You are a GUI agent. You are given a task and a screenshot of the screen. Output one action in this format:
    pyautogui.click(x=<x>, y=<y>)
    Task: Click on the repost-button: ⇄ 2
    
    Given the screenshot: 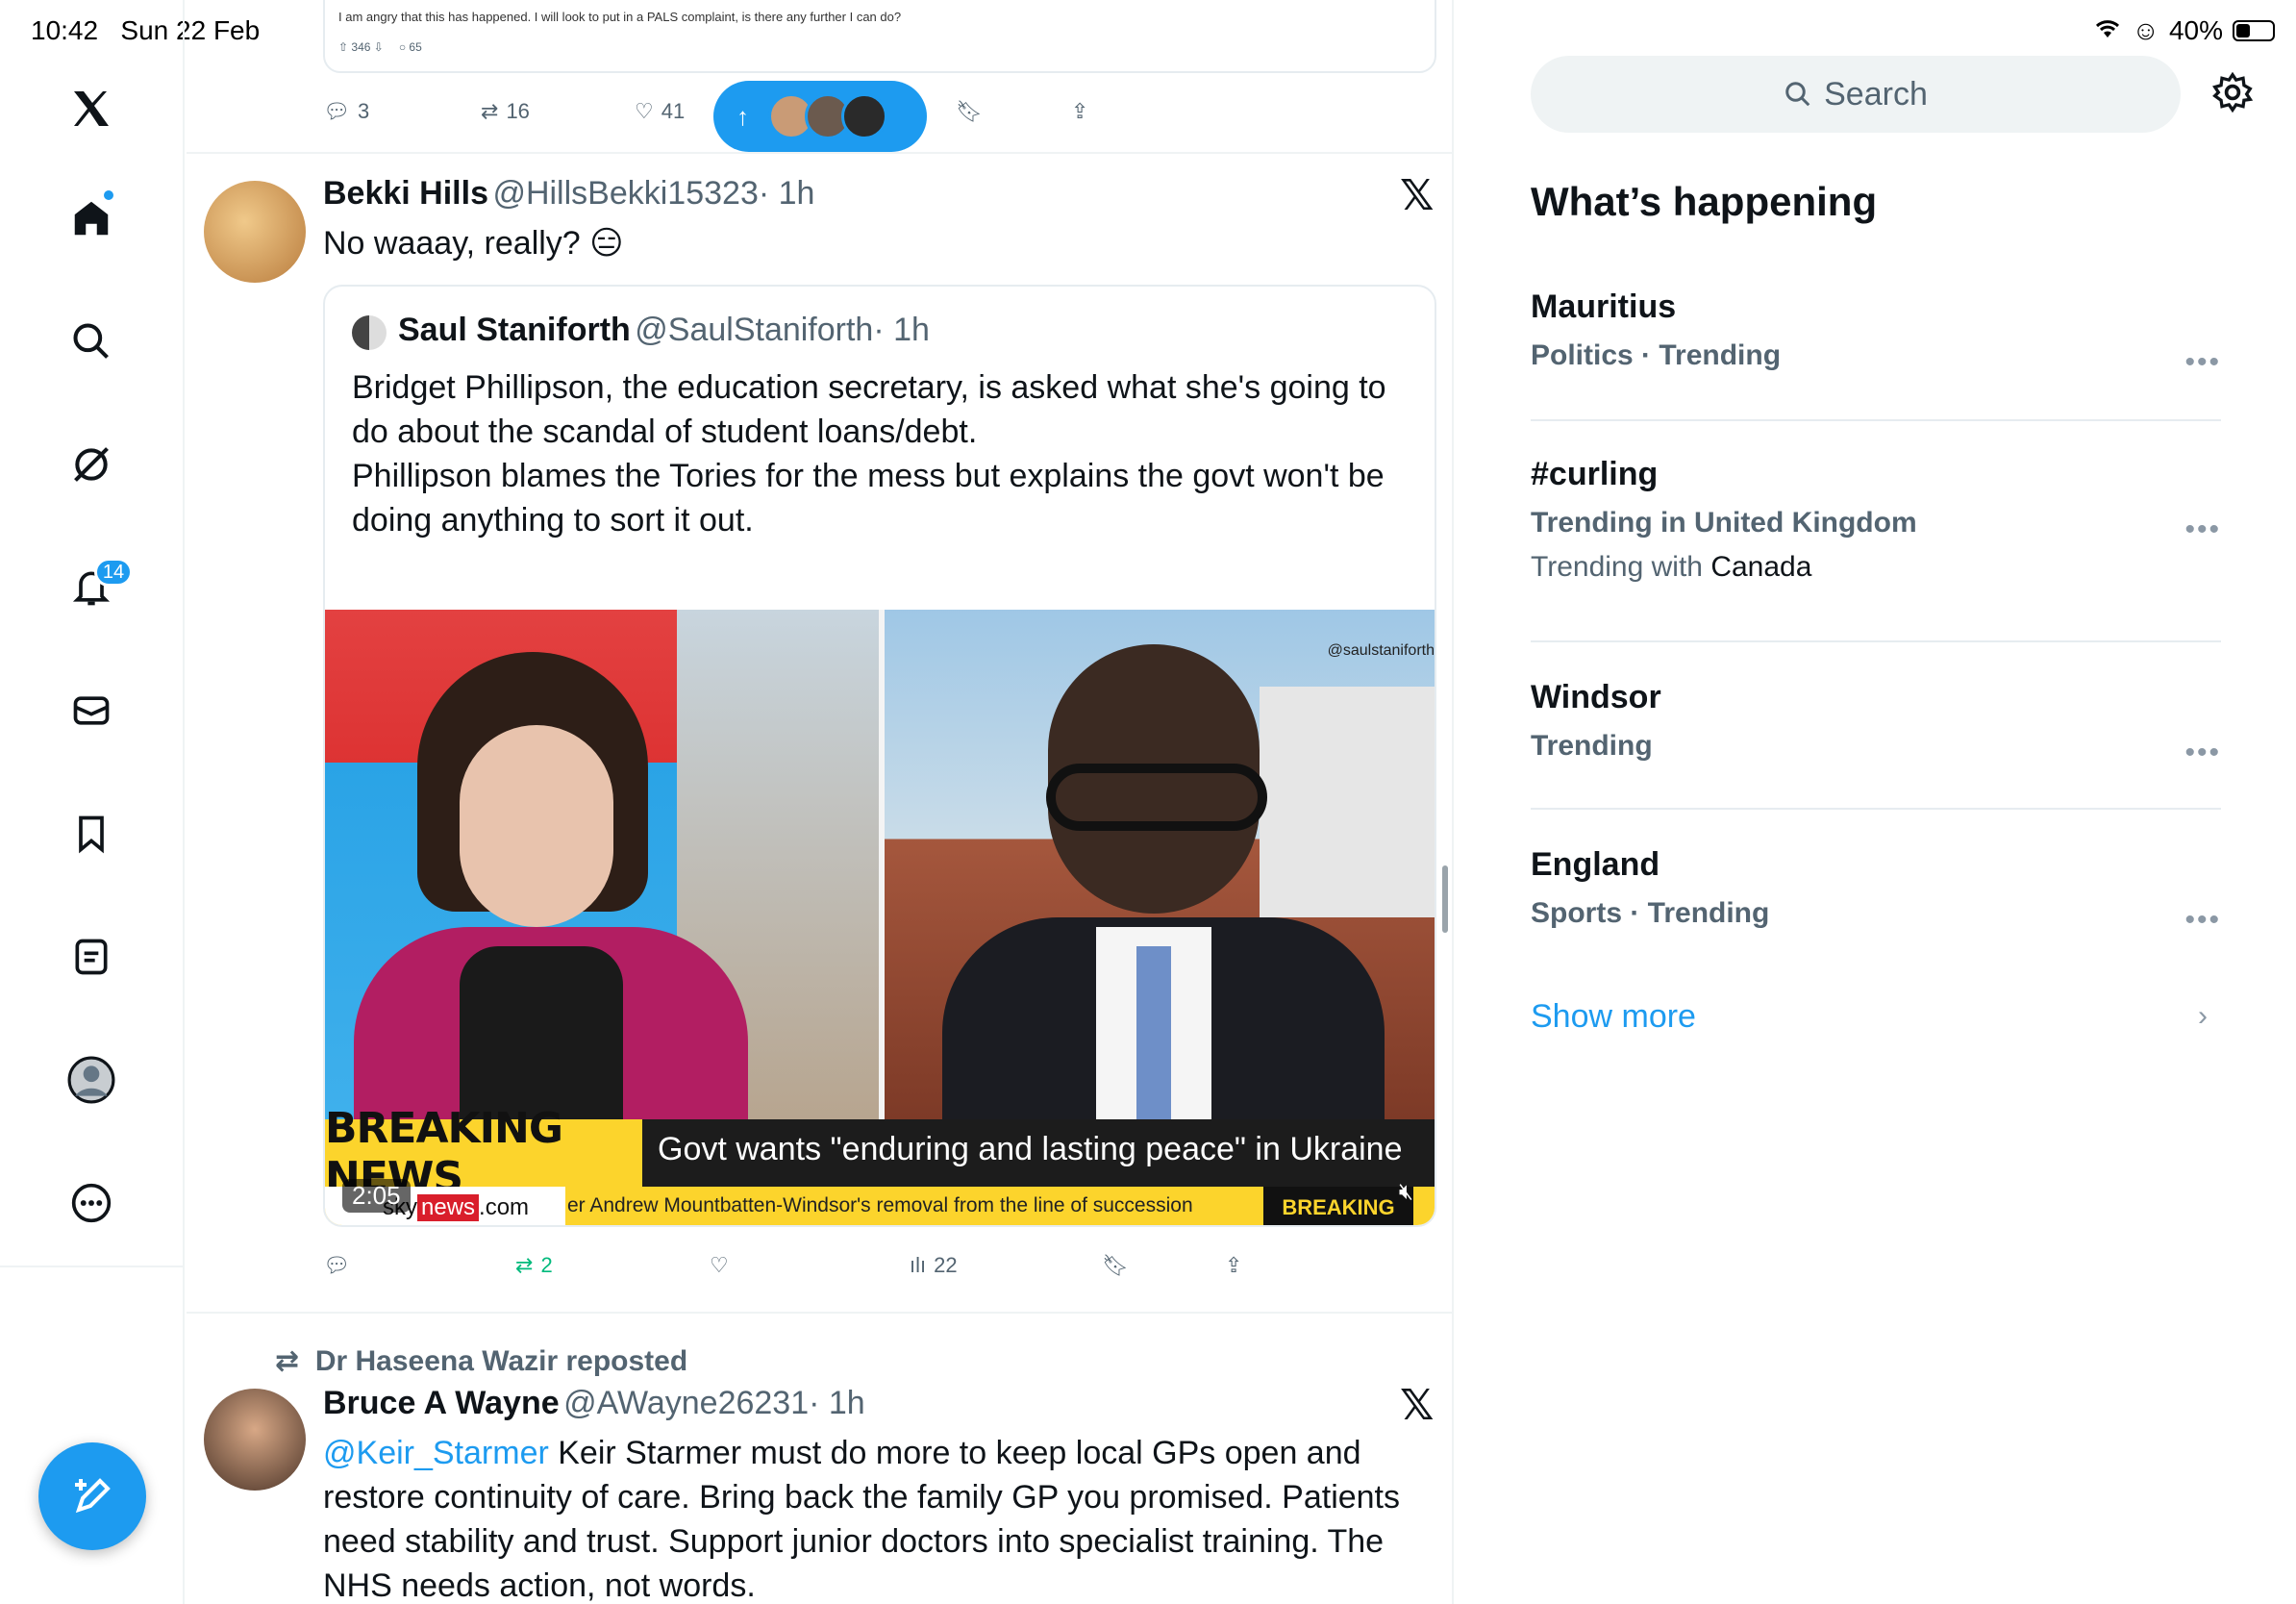 What is the action you would take?
    pyautogui.click(x=534, y=1265)
    